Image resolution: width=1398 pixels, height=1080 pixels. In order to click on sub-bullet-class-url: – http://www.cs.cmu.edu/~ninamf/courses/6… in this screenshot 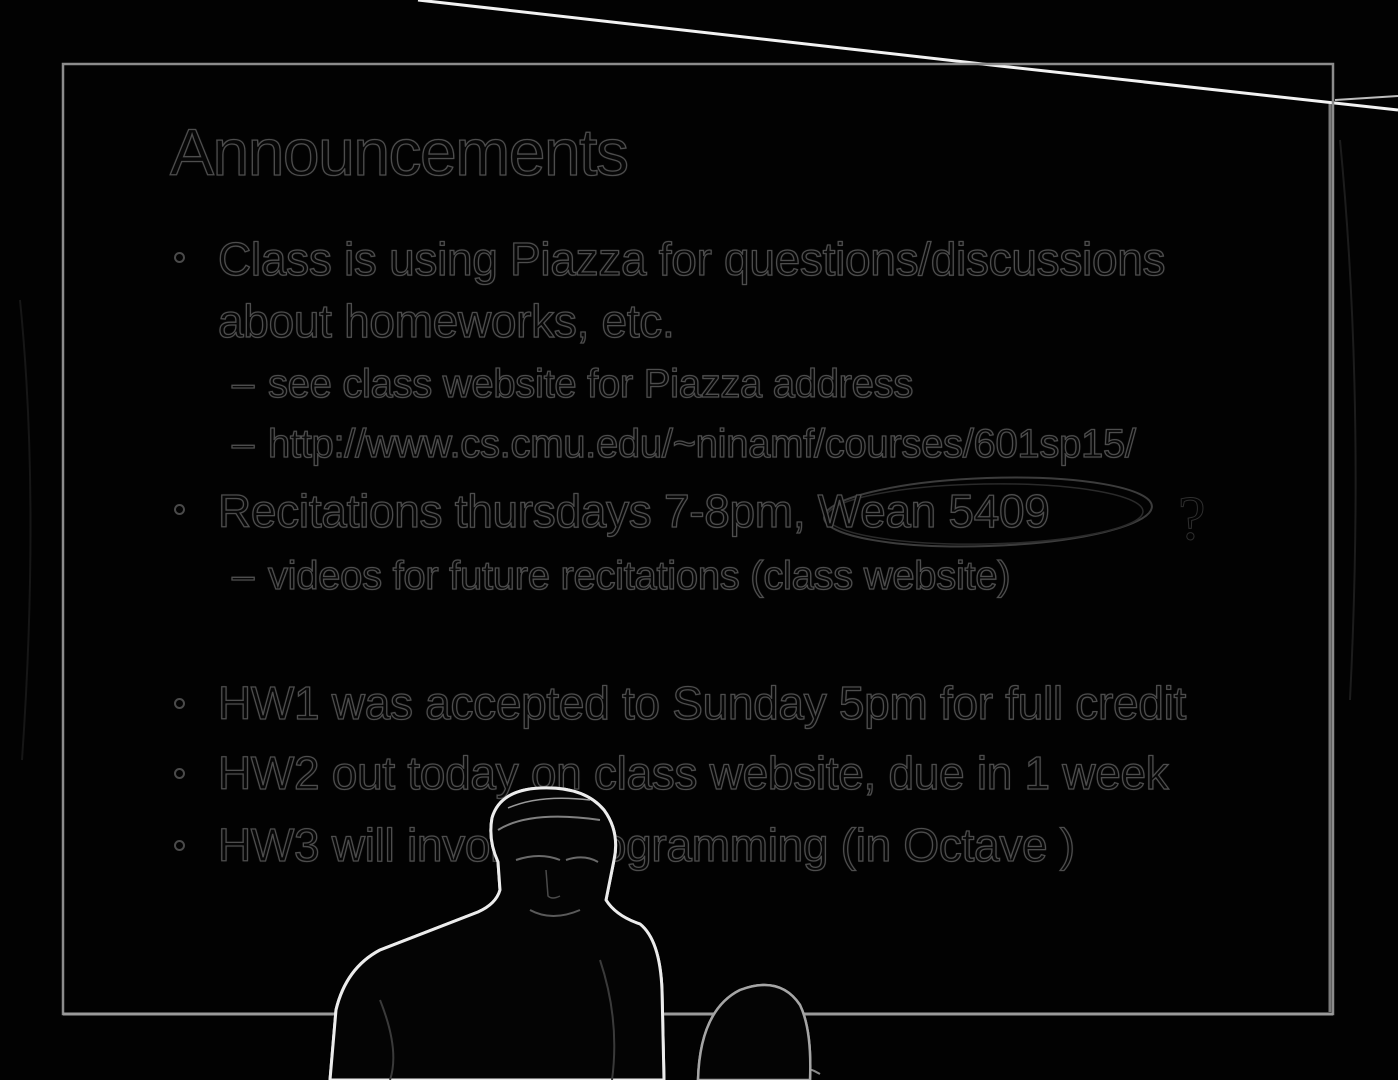, I will do `click(683, 444)`.